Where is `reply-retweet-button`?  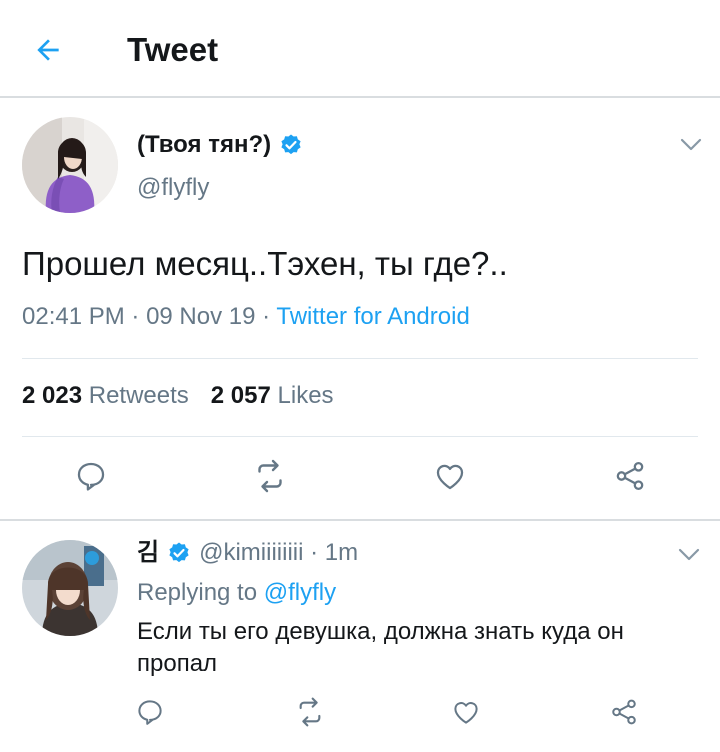 reply-retweet-button is located at coordinates (310, 712).